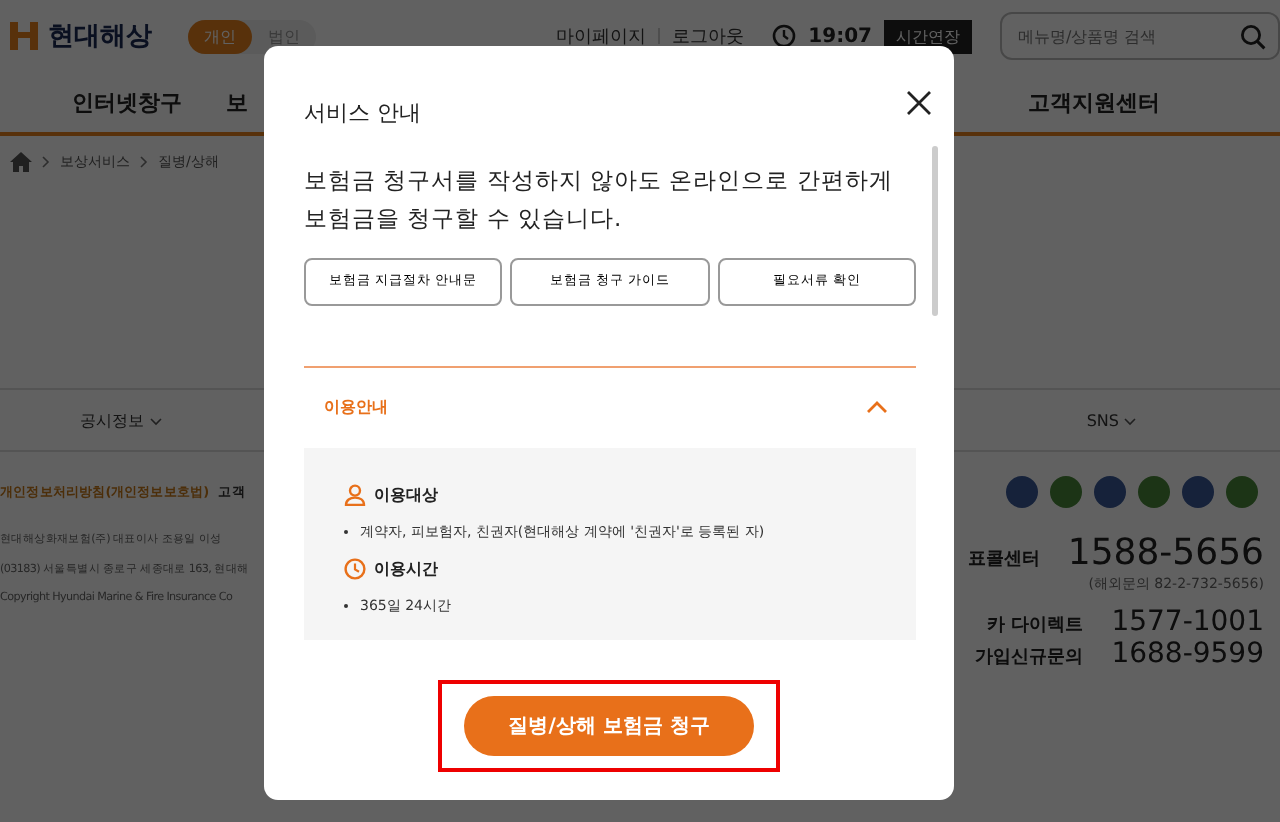  What do you see at coordinates (355, 494) in the screenshot?
I see `person-icon` at bounding box center [355, 494].